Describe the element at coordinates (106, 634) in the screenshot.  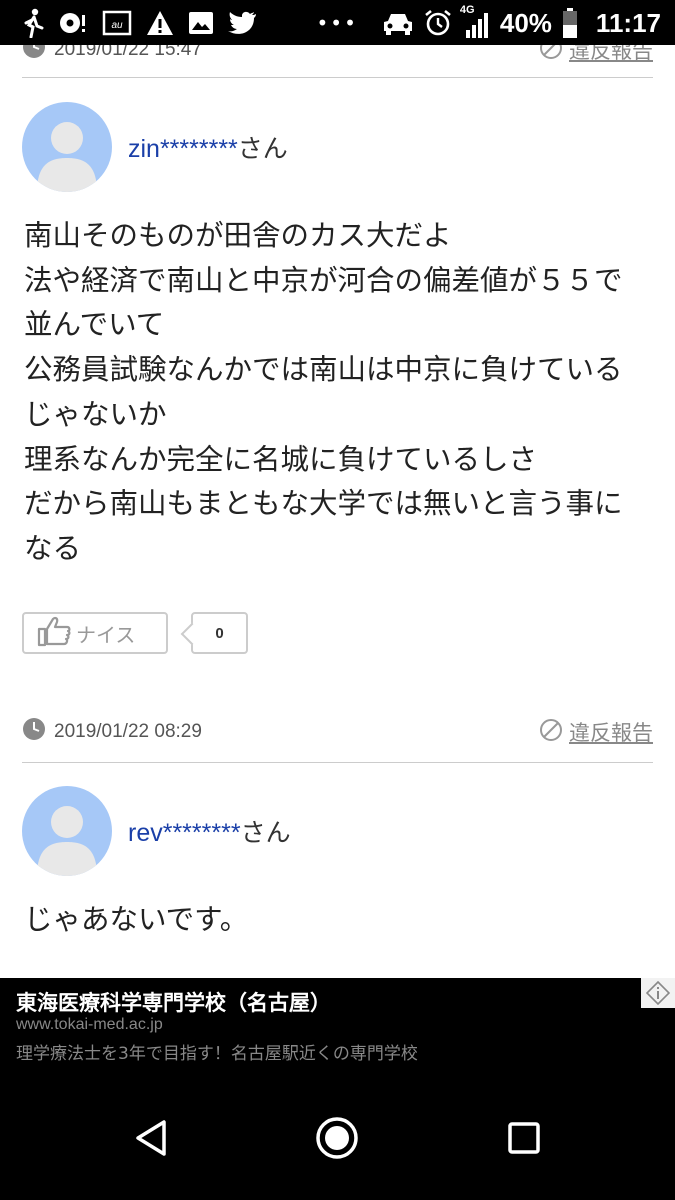
I see `nice-label: ナイス` at that location.